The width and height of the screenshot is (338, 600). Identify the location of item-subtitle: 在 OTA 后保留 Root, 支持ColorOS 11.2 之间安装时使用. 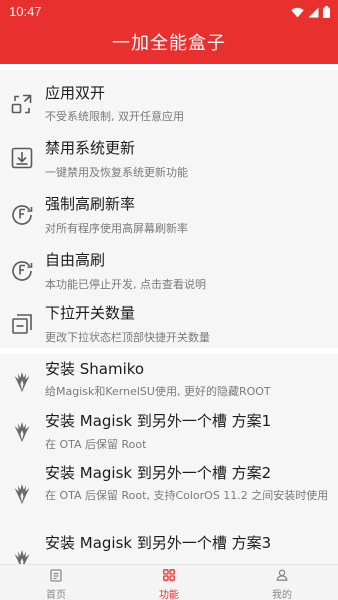
(187, 495).